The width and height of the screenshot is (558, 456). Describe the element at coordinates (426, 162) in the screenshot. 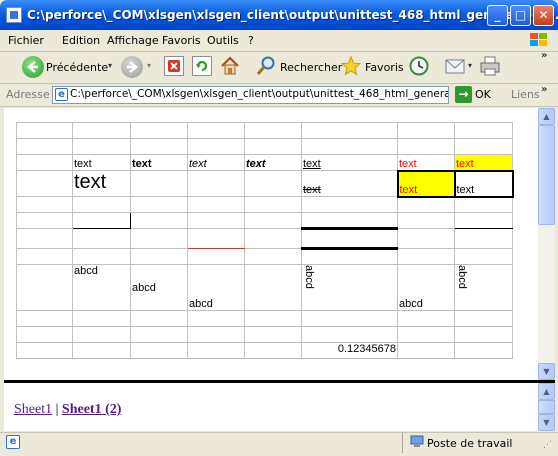

I see `cell-text-red: text` at that location.